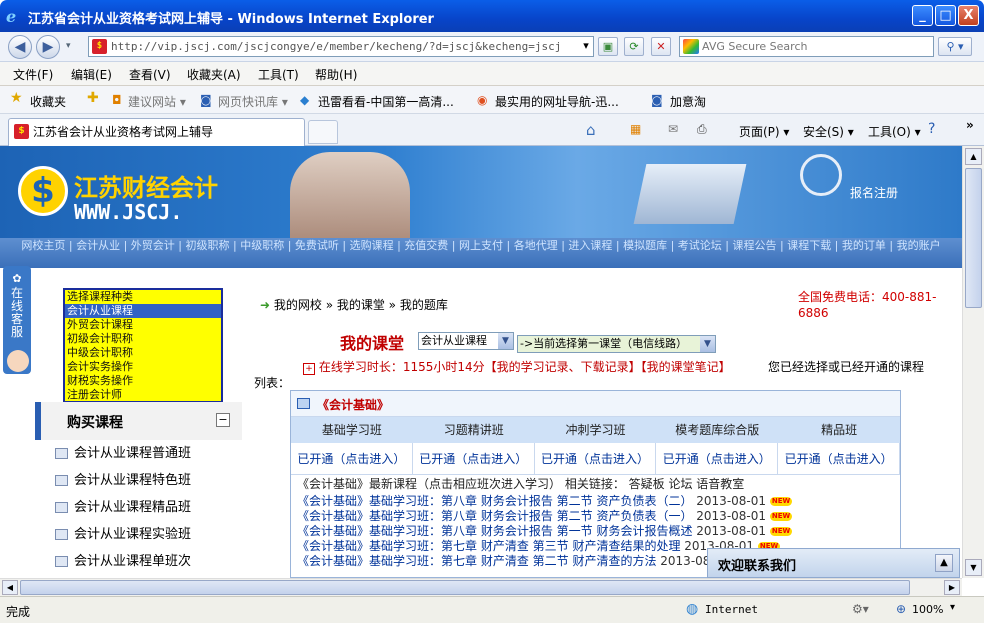 Image resolution: width=984 pixels, height=623 pixels. I want to click on horizontal-scrollbar: ◀ ▶, so click(481, 587).